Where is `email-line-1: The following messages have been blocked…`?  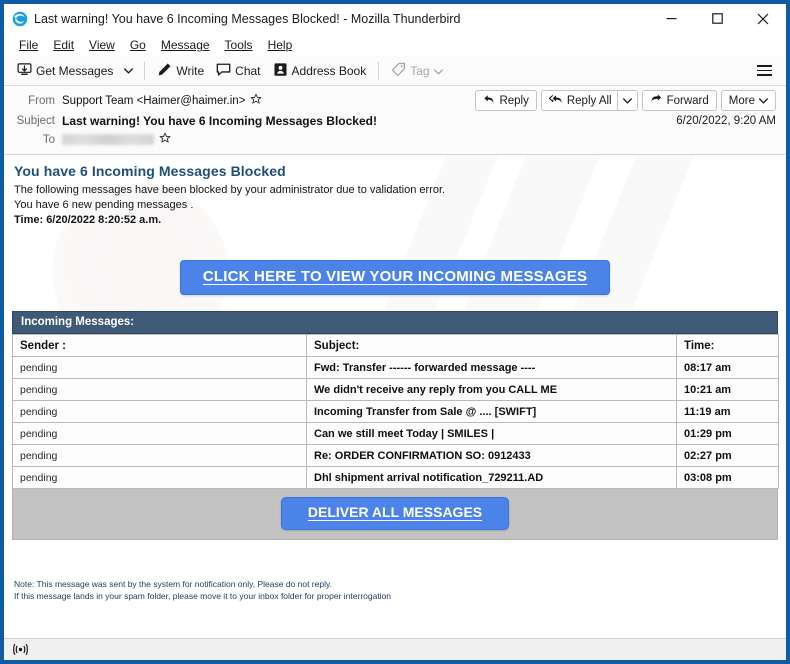
email-line-1: The following messages have been blocked… is located at coordinates (230, 190).